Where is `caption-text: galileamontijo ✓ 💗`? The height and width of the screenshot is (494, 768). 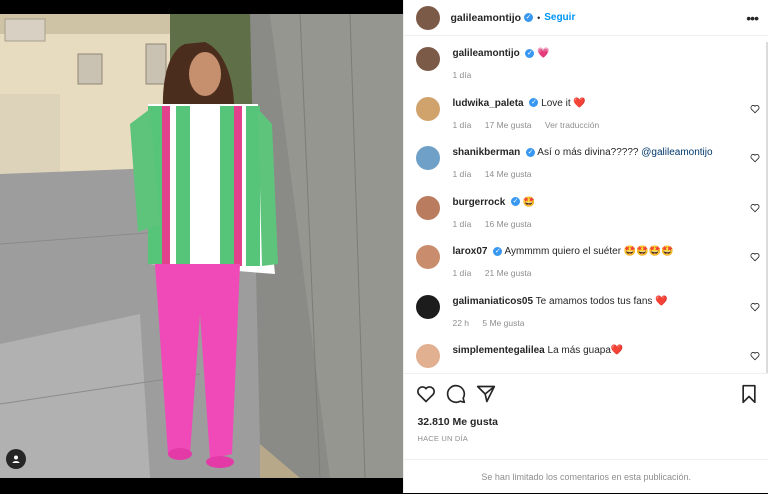 caption-text: galileamontijo ✓ 💗 is located at coordinates (595, 53).